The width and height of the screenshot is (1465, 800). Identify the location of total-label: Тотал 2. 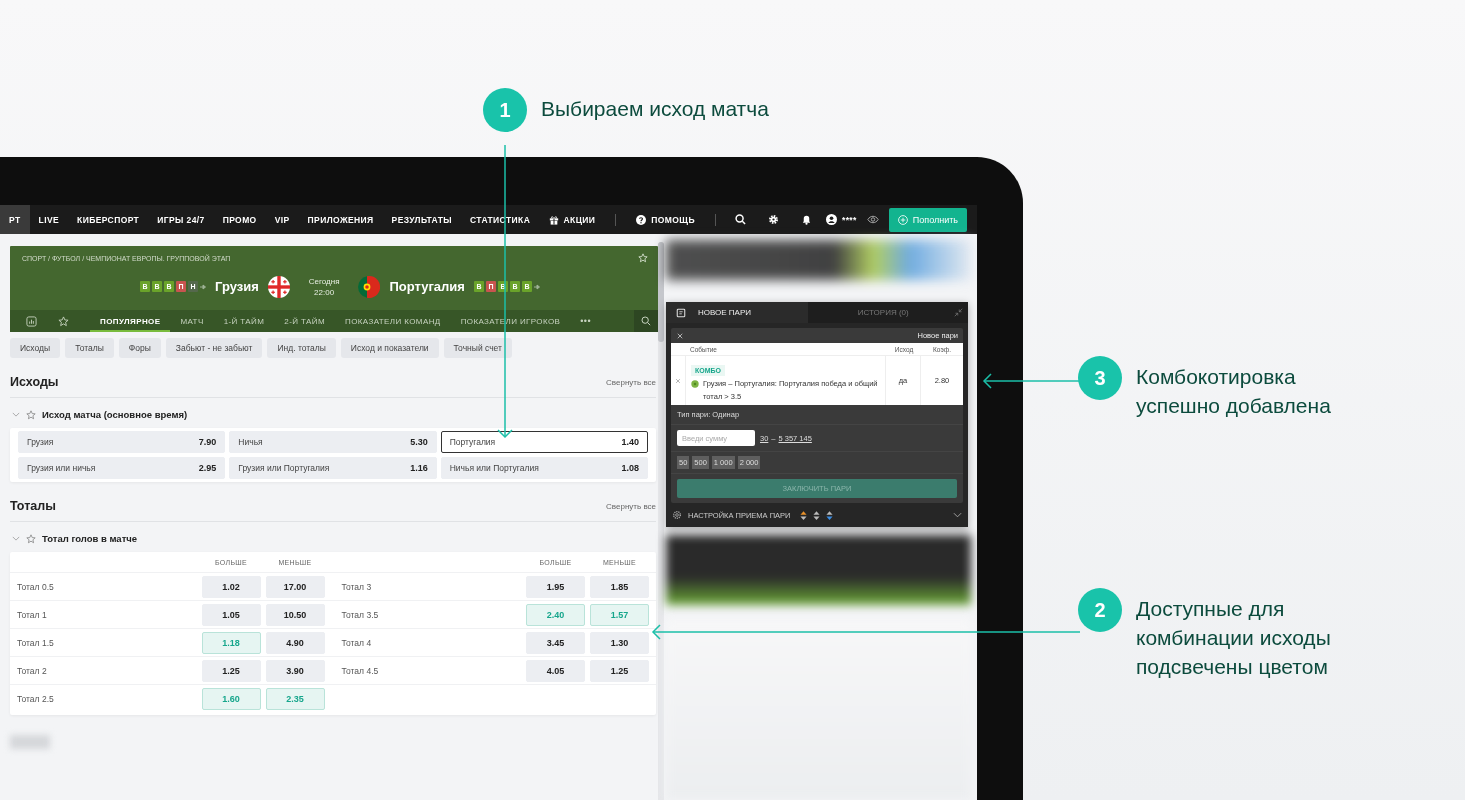
(32, 670).